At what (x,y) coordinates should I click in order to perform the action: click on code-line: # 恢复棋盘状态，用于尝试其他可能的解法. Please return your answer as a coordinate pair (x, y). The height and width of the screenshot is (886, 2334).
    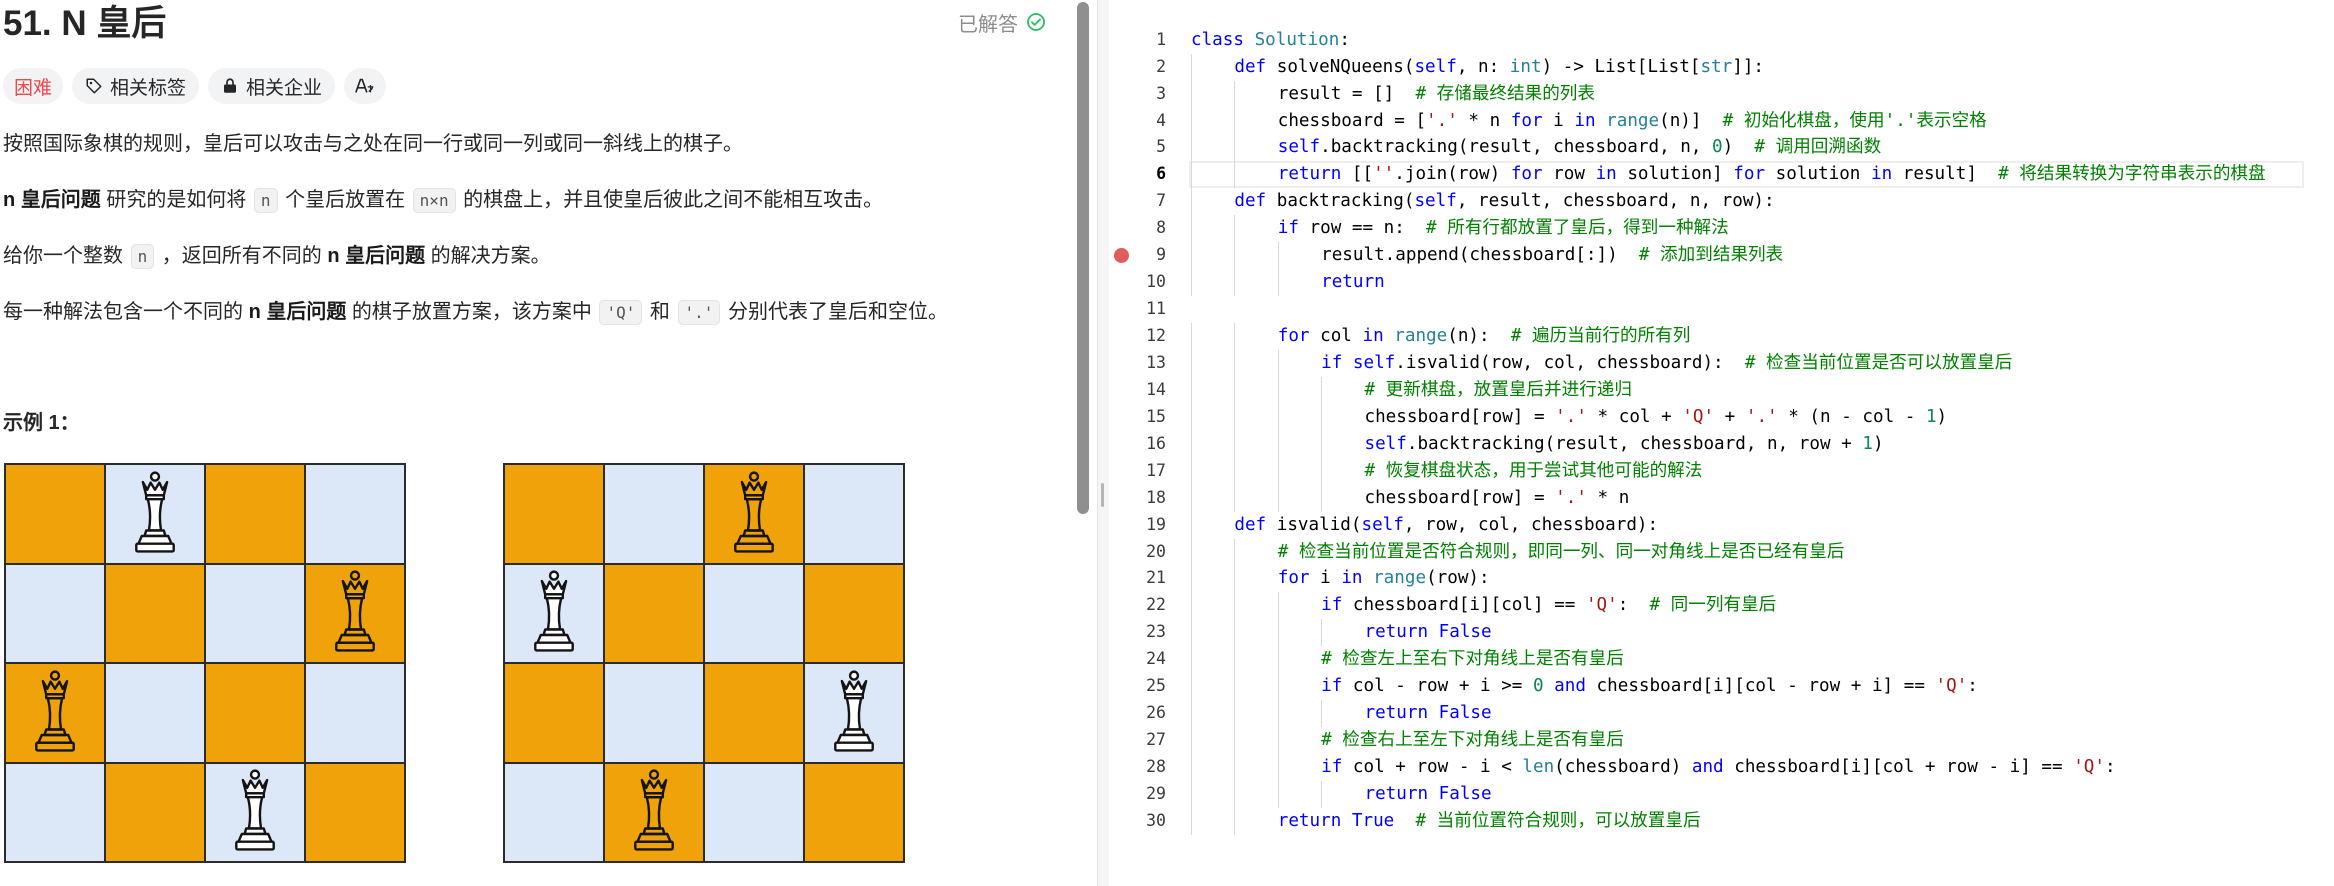
    Looking at the image, I should click on (1446, 471).